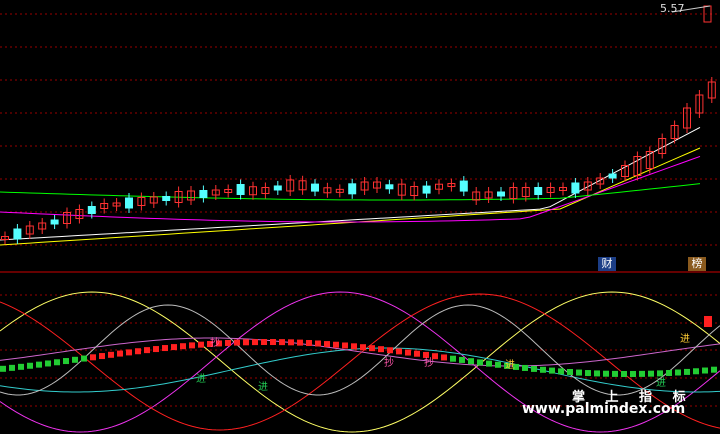  I want to click on finance-badge: 财, so click(607, 264).